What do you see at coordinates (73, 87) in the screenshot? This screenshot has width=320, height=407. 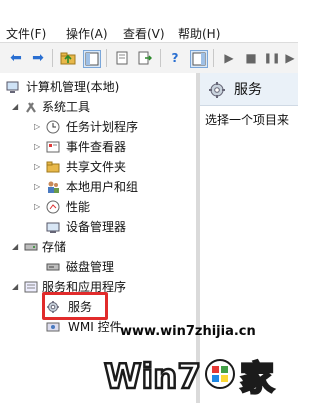 I see `tree-label: 计算机管理(本地)` at bounding box center [73, 87].